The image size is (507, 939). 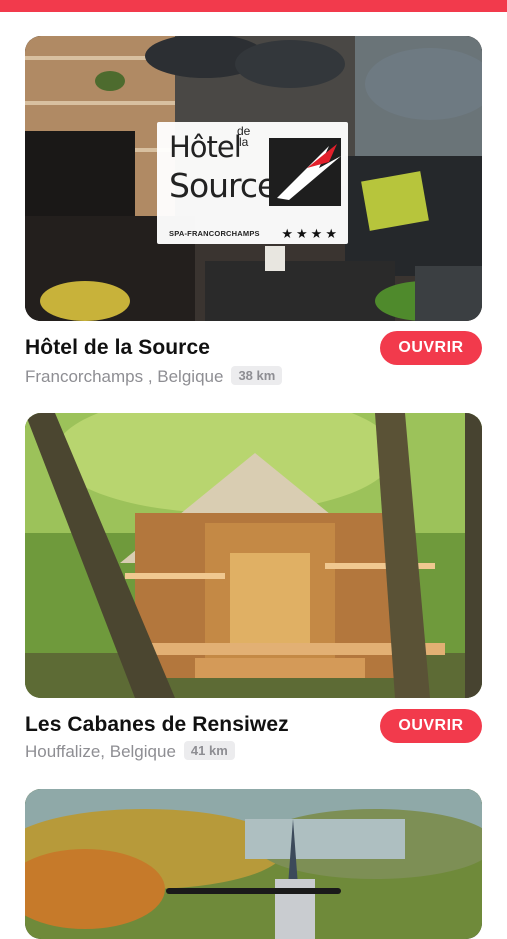 What do you see at coordinates (253, 6) in the screenshot?
I see `top-accent-bar` at bounding box center [253, 6].